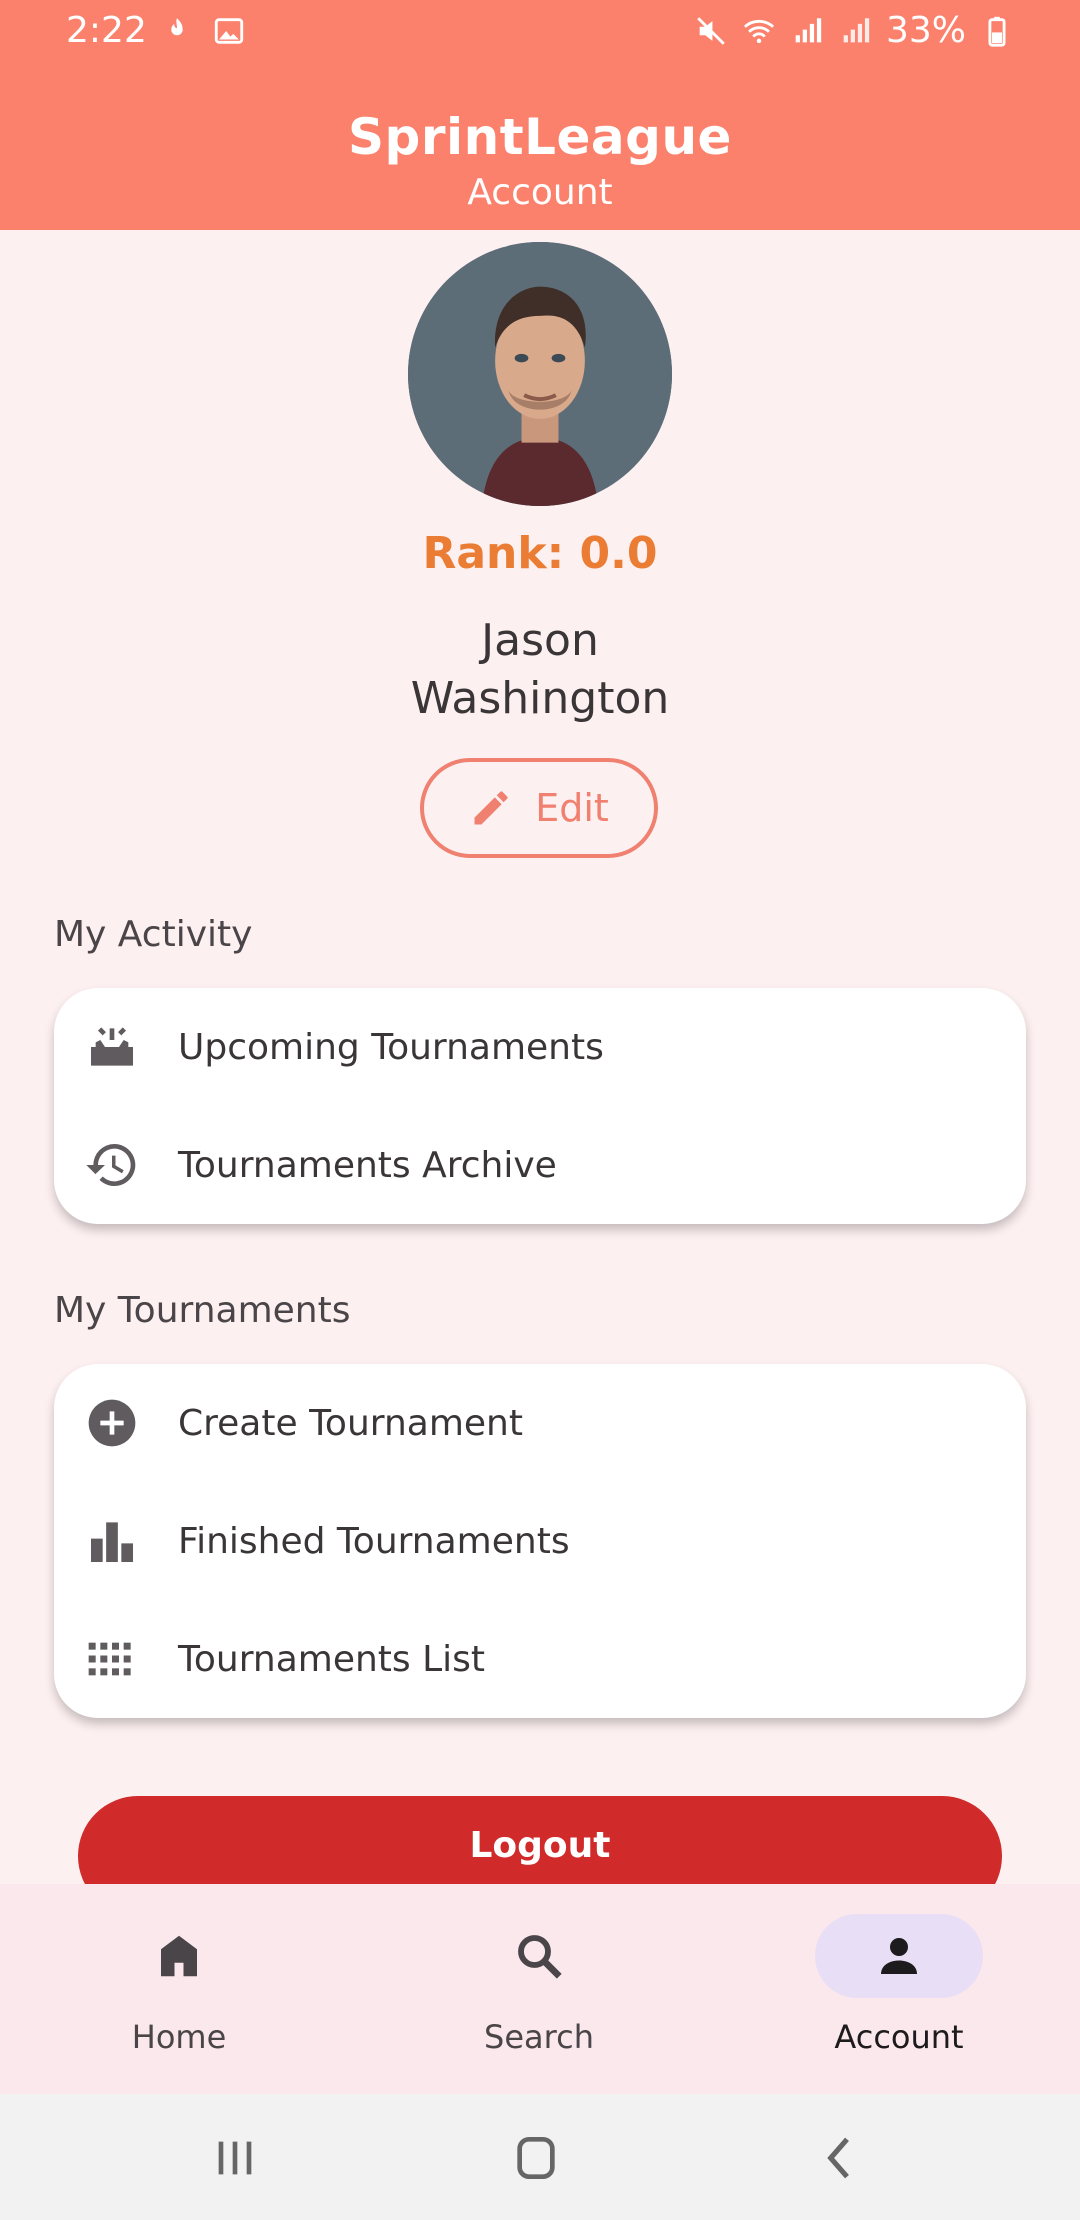 The image size is (1080, 2220). What do you see at coordinates (112, 1423) in the screenshot?
I see `add-circle-icon` at bounding box center [112, 1423].